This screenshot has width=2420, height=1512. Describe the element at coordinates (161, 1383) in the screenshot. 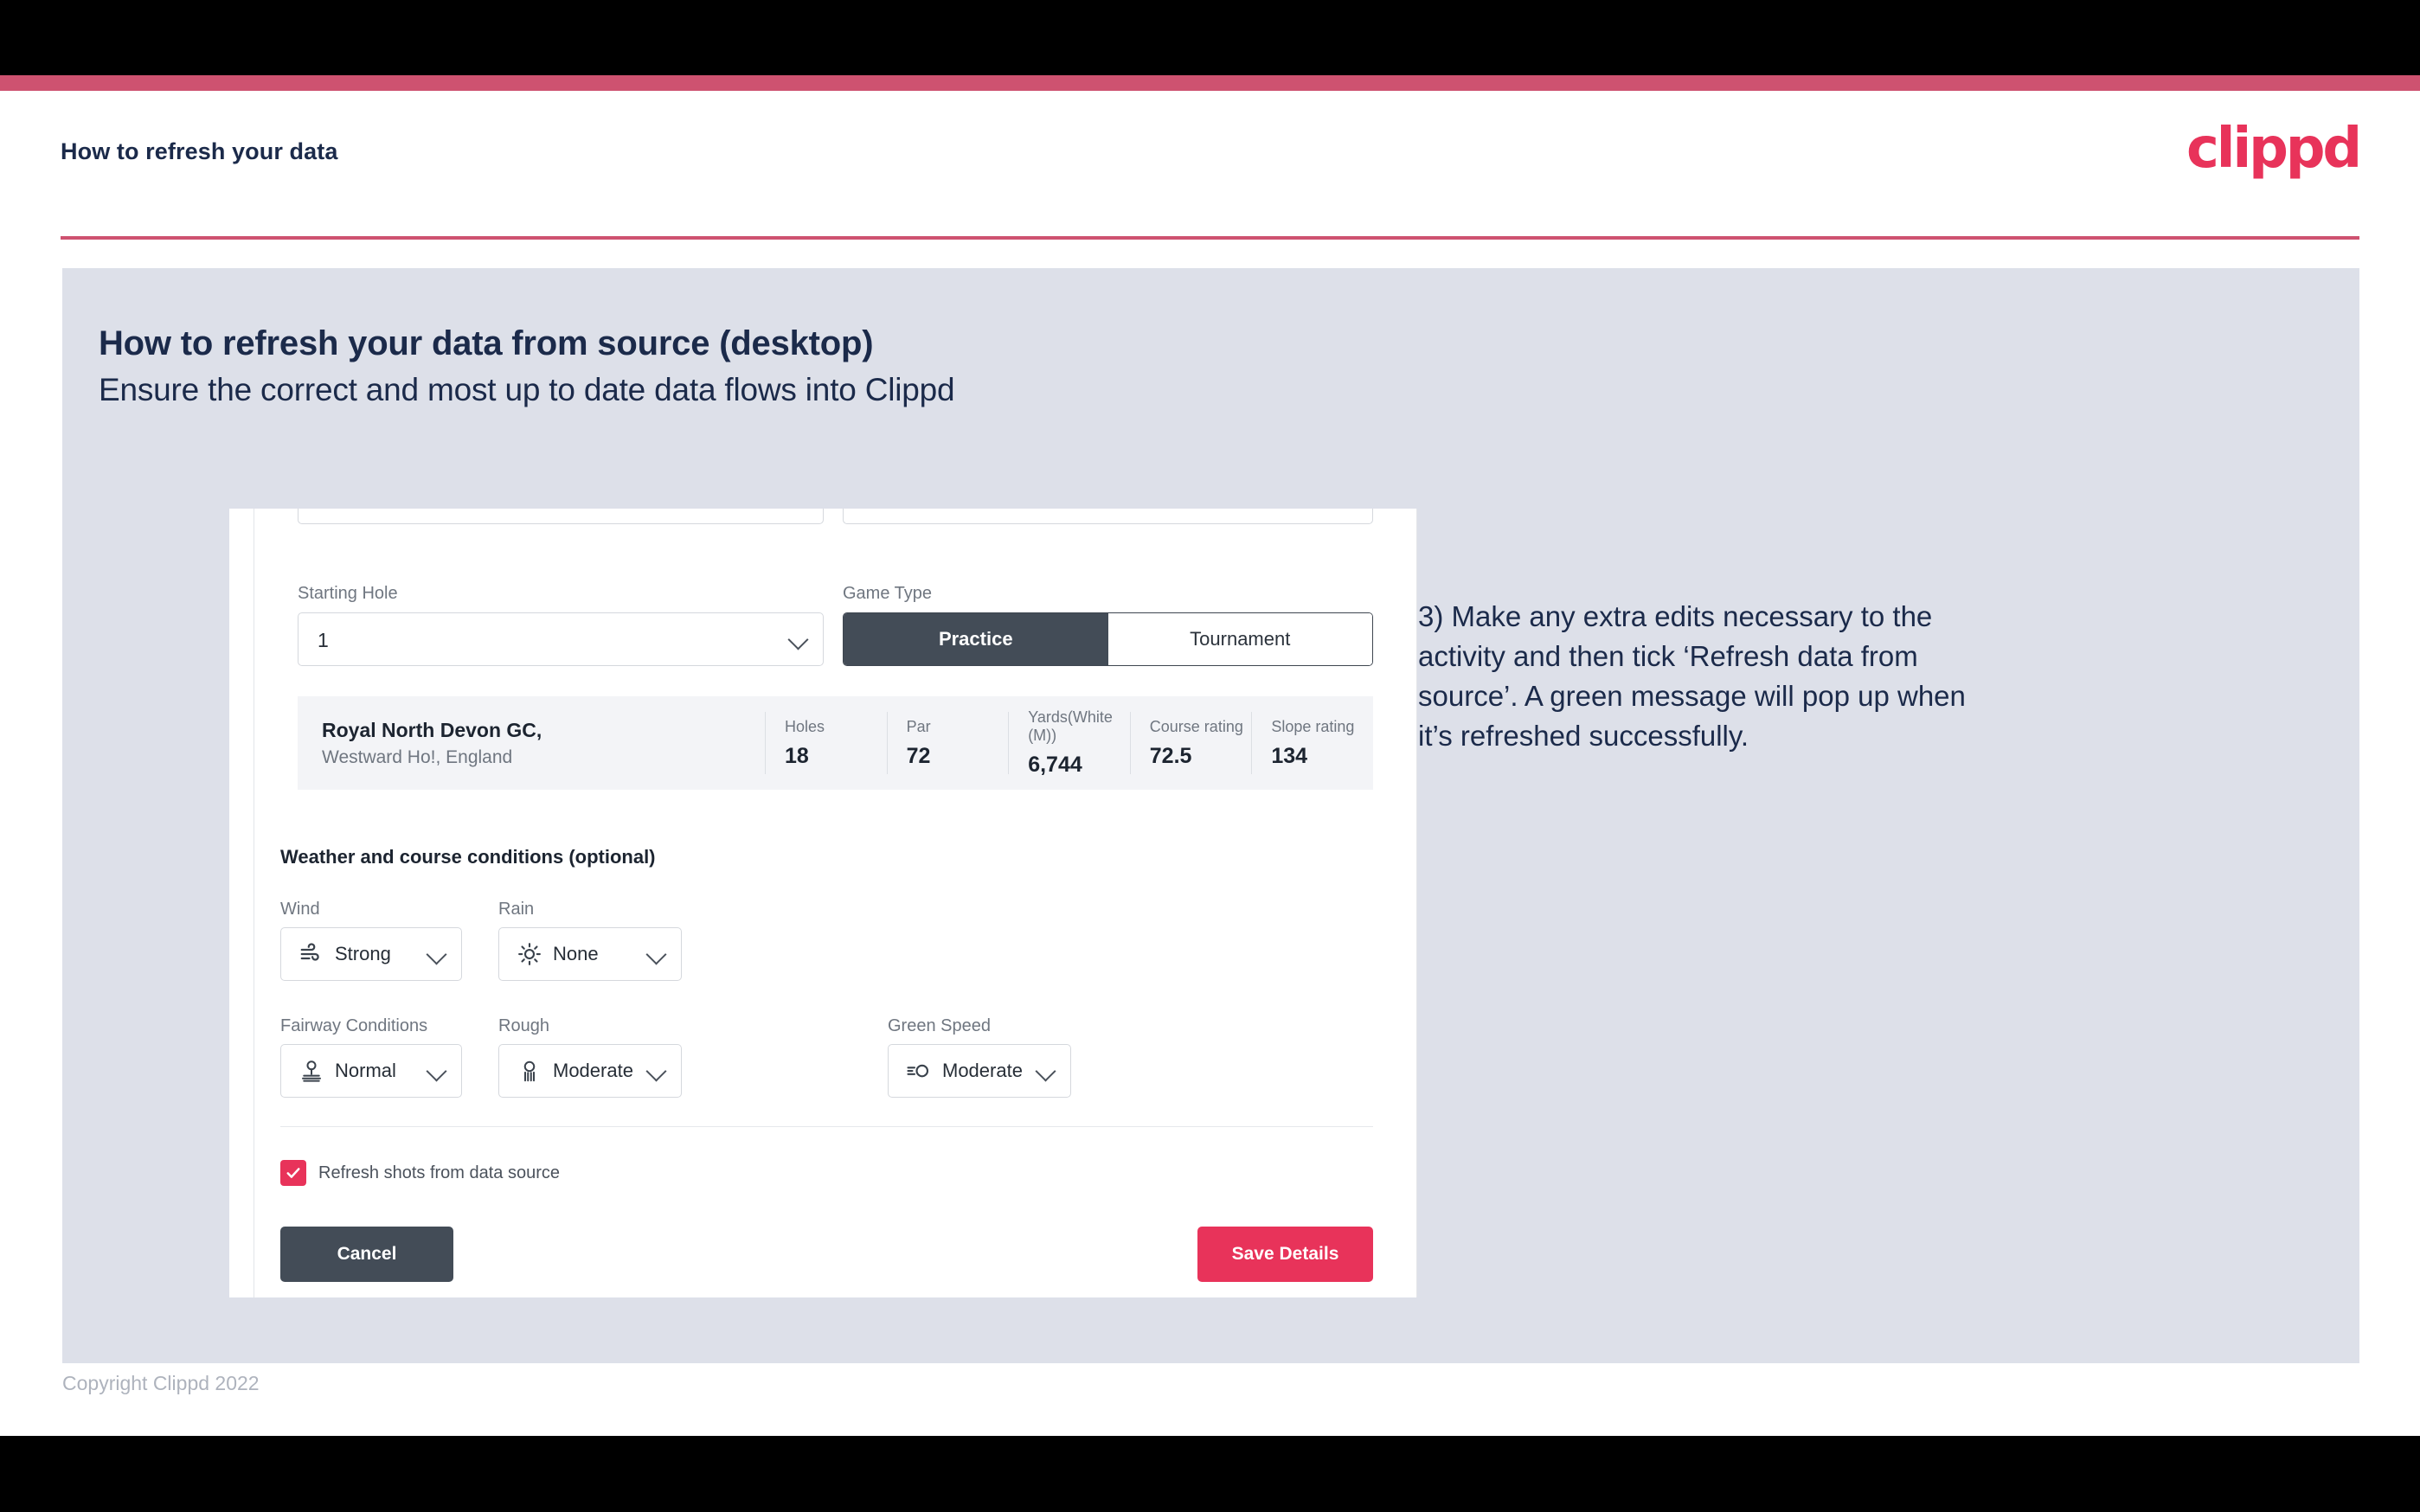

I see `footer-copyright: Copyright Clippd 2022` at that location.